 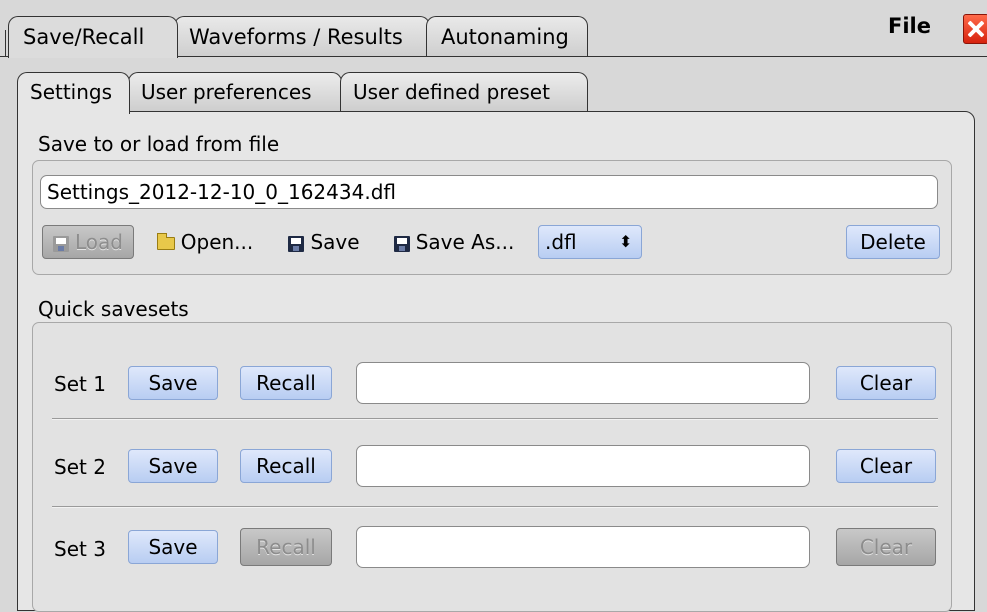 What do you see at coordinates (335, 242) in the screenshot?
I see `save-label: Save` at bounding box center [335, 242].